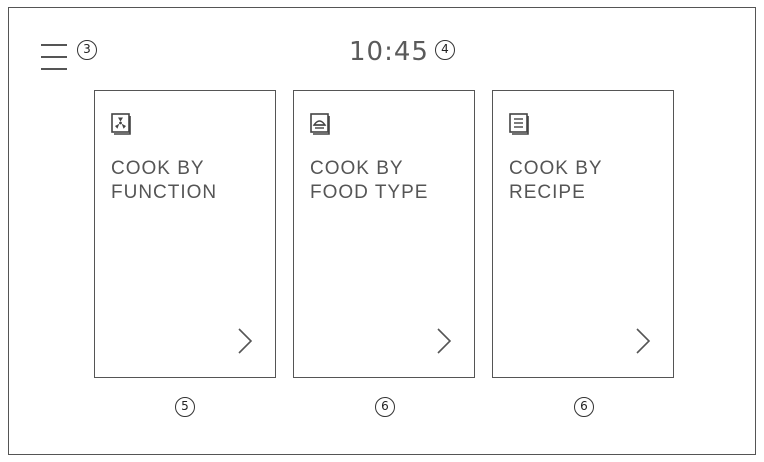  What do you see at coordinates (55, 54) in the screenshot?
I see `menu-button` at bounding box center [55, 54].